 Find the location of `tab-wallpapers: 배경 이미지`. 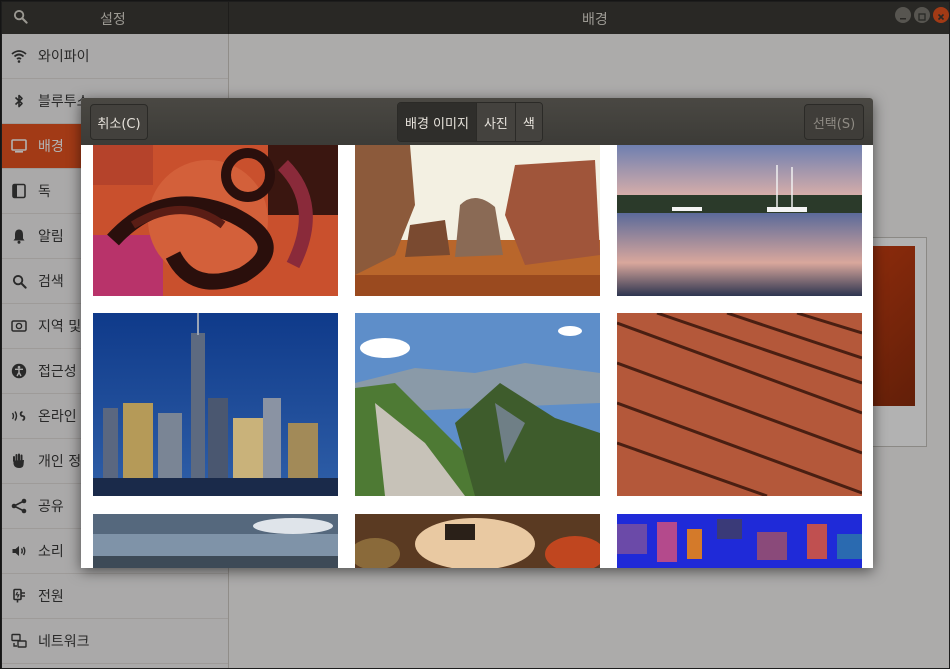

tab-wallpapers: 배경 이미지 is located at coordinates (437, 122).